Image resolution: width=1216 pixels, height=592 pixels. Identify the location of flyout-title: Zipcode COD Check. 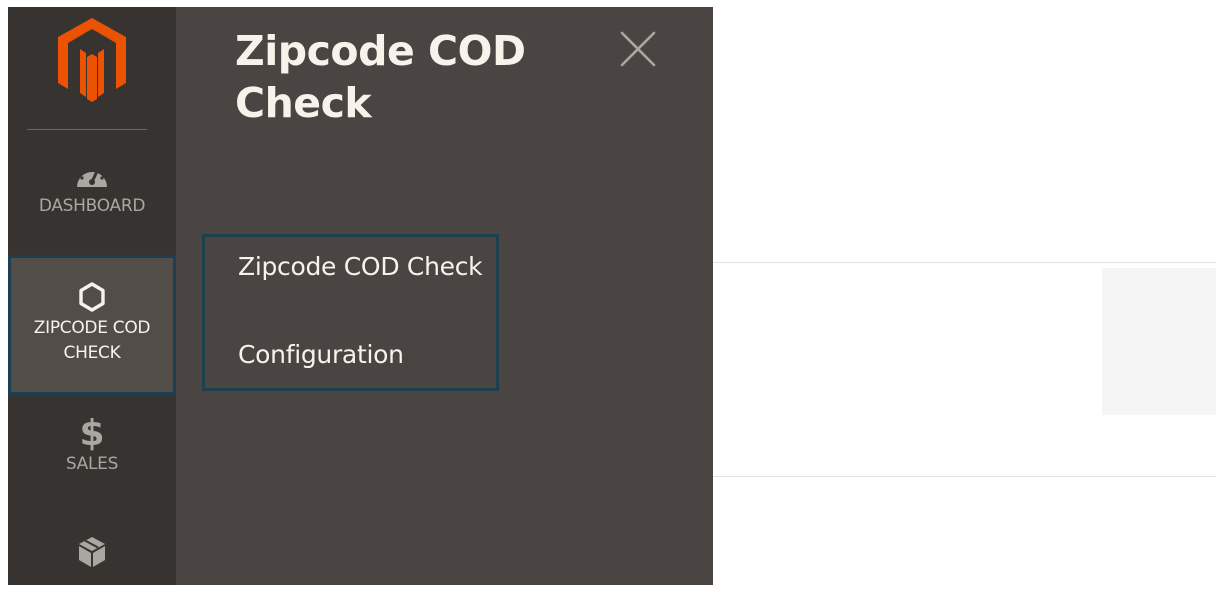
(380, 77).